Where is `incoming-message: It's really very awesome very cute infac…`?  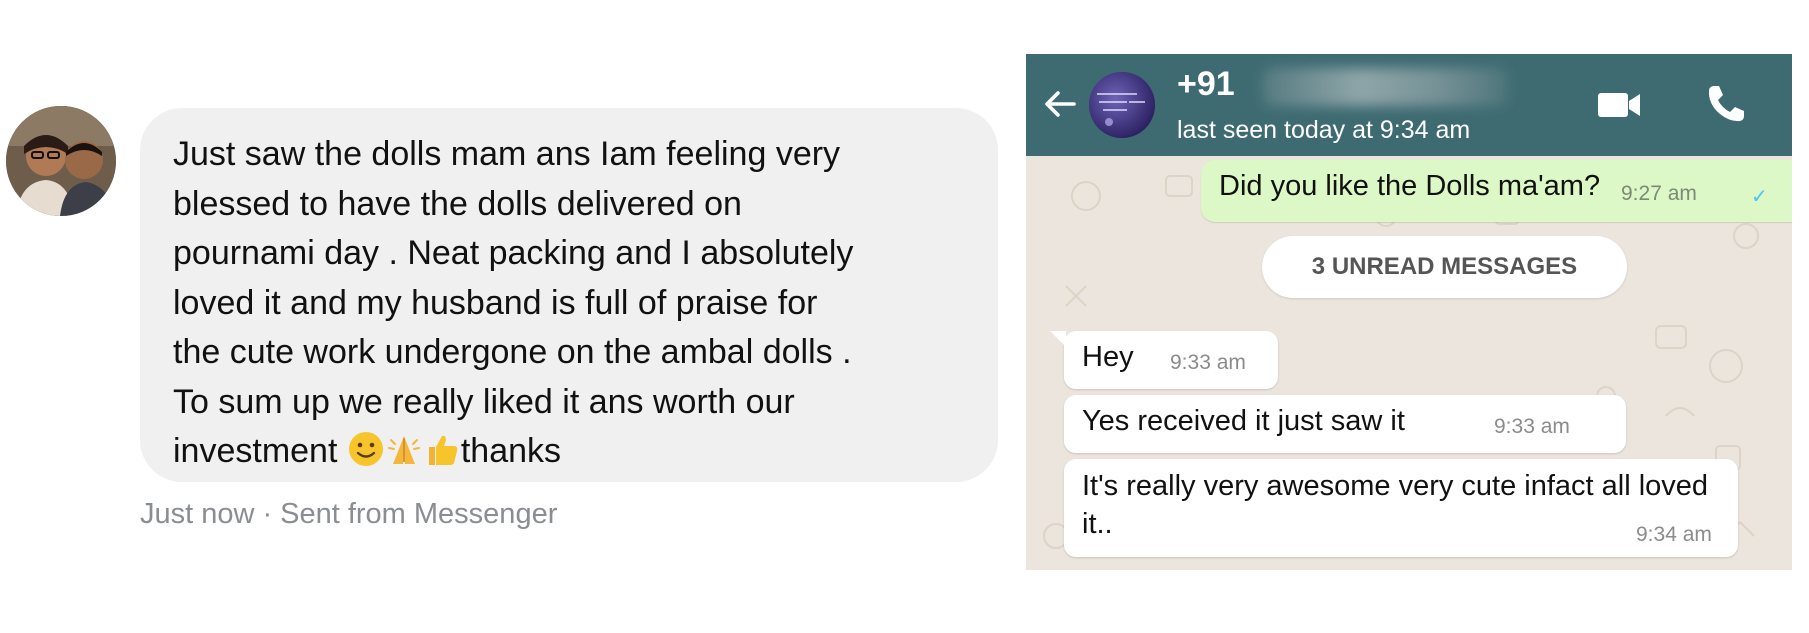
incoming-message: It's really very awesome very cute infac… is located at coordinates (1401, 508).